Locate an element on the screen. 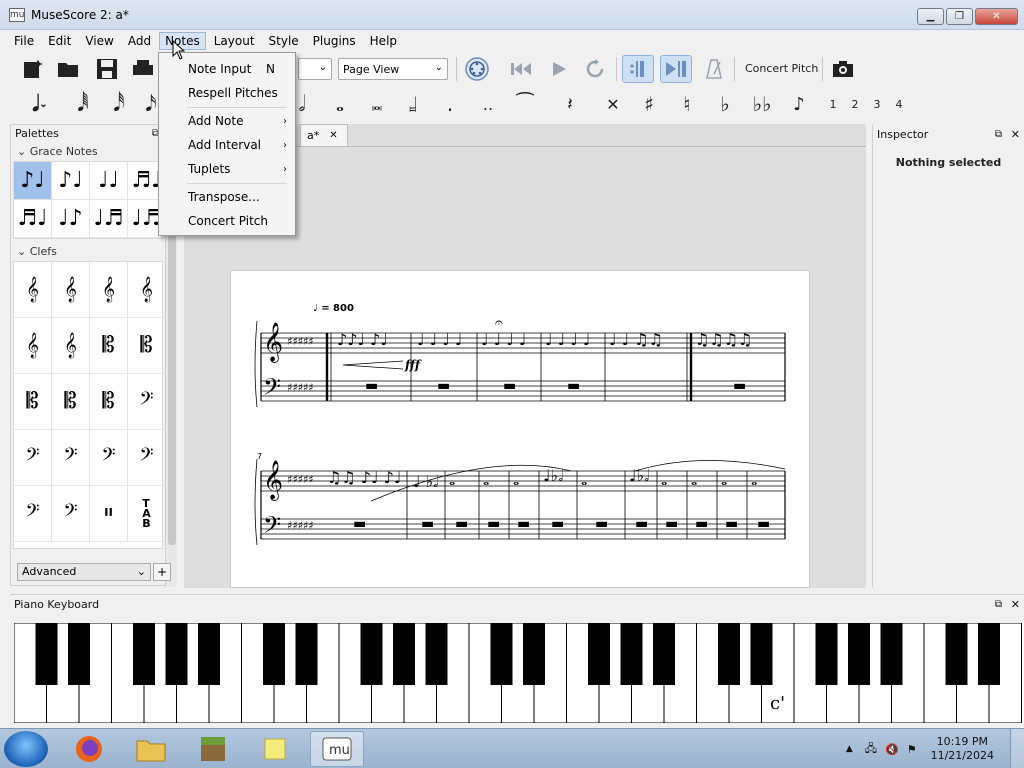  voice-3-button: 3 is located at coordinates (877, 104).